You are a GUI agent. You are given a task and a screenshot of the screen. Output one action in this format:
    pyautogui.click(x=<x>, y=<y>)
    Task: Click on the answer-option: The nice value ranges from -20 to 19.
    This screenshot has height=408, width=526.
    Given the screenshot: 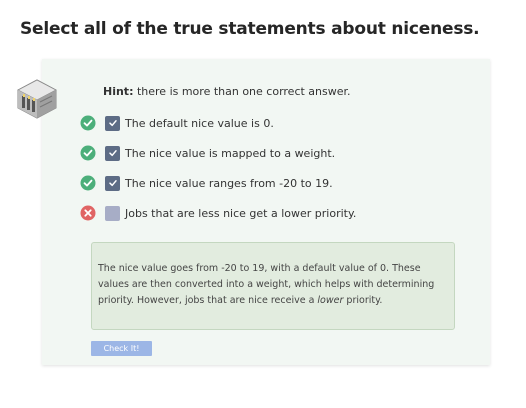 What is the action you would take?
    pyautogui.click(x=206, y=183)
    